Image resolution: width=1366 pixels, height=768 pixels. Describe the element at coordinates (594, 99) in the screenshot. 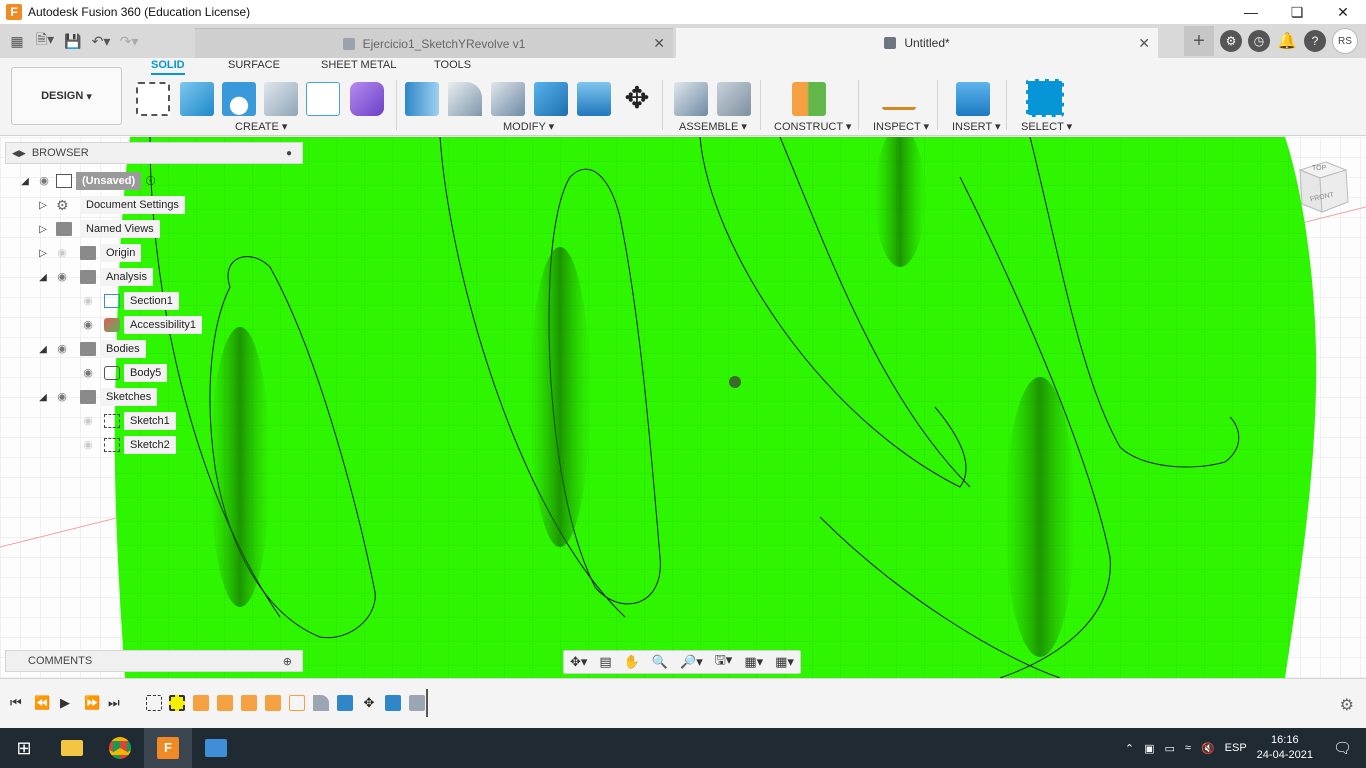

I see `shell-icon` at that location.